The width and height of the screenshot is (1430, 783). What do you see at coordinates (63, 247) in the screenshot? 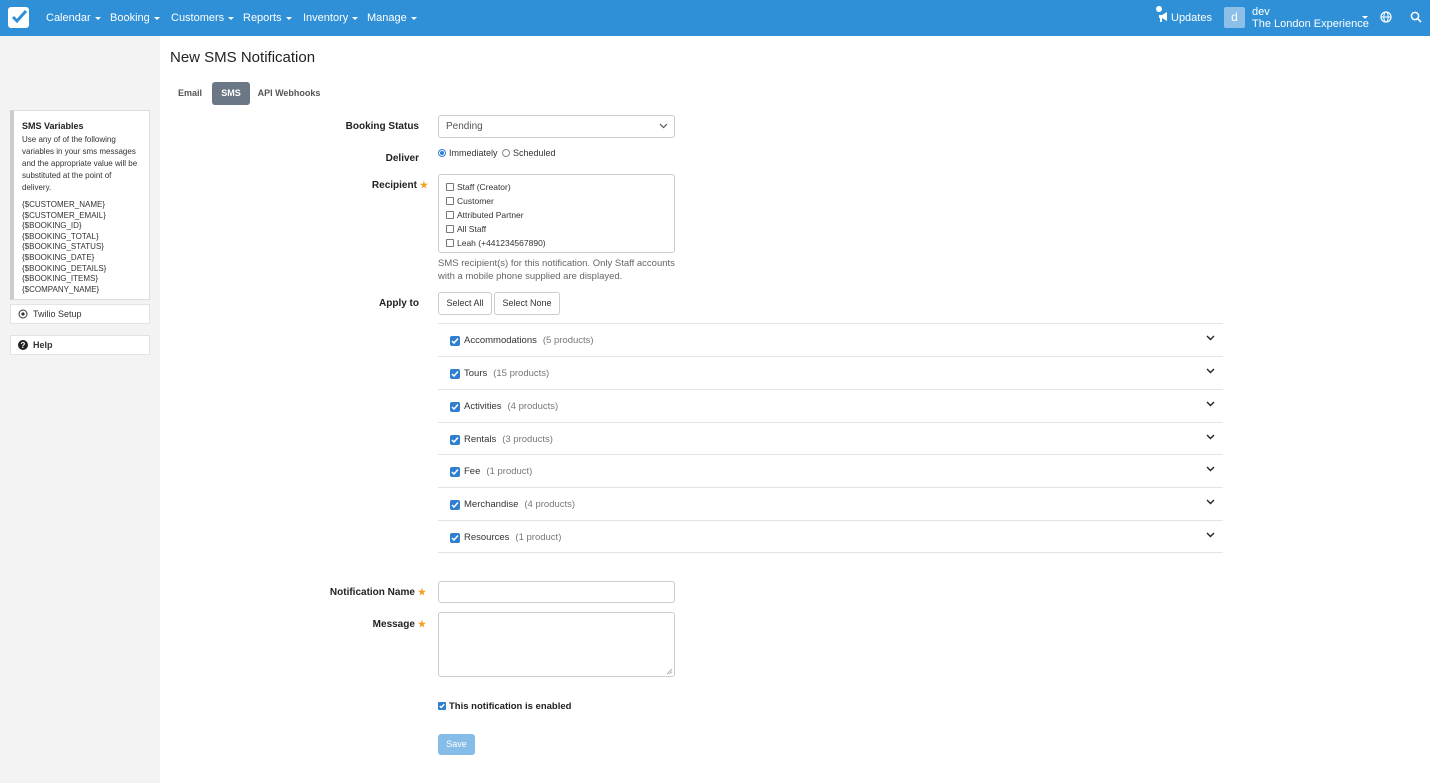
I see `variable-item: {$BOOKING_STATUS}` at bounding box center [63, 247].